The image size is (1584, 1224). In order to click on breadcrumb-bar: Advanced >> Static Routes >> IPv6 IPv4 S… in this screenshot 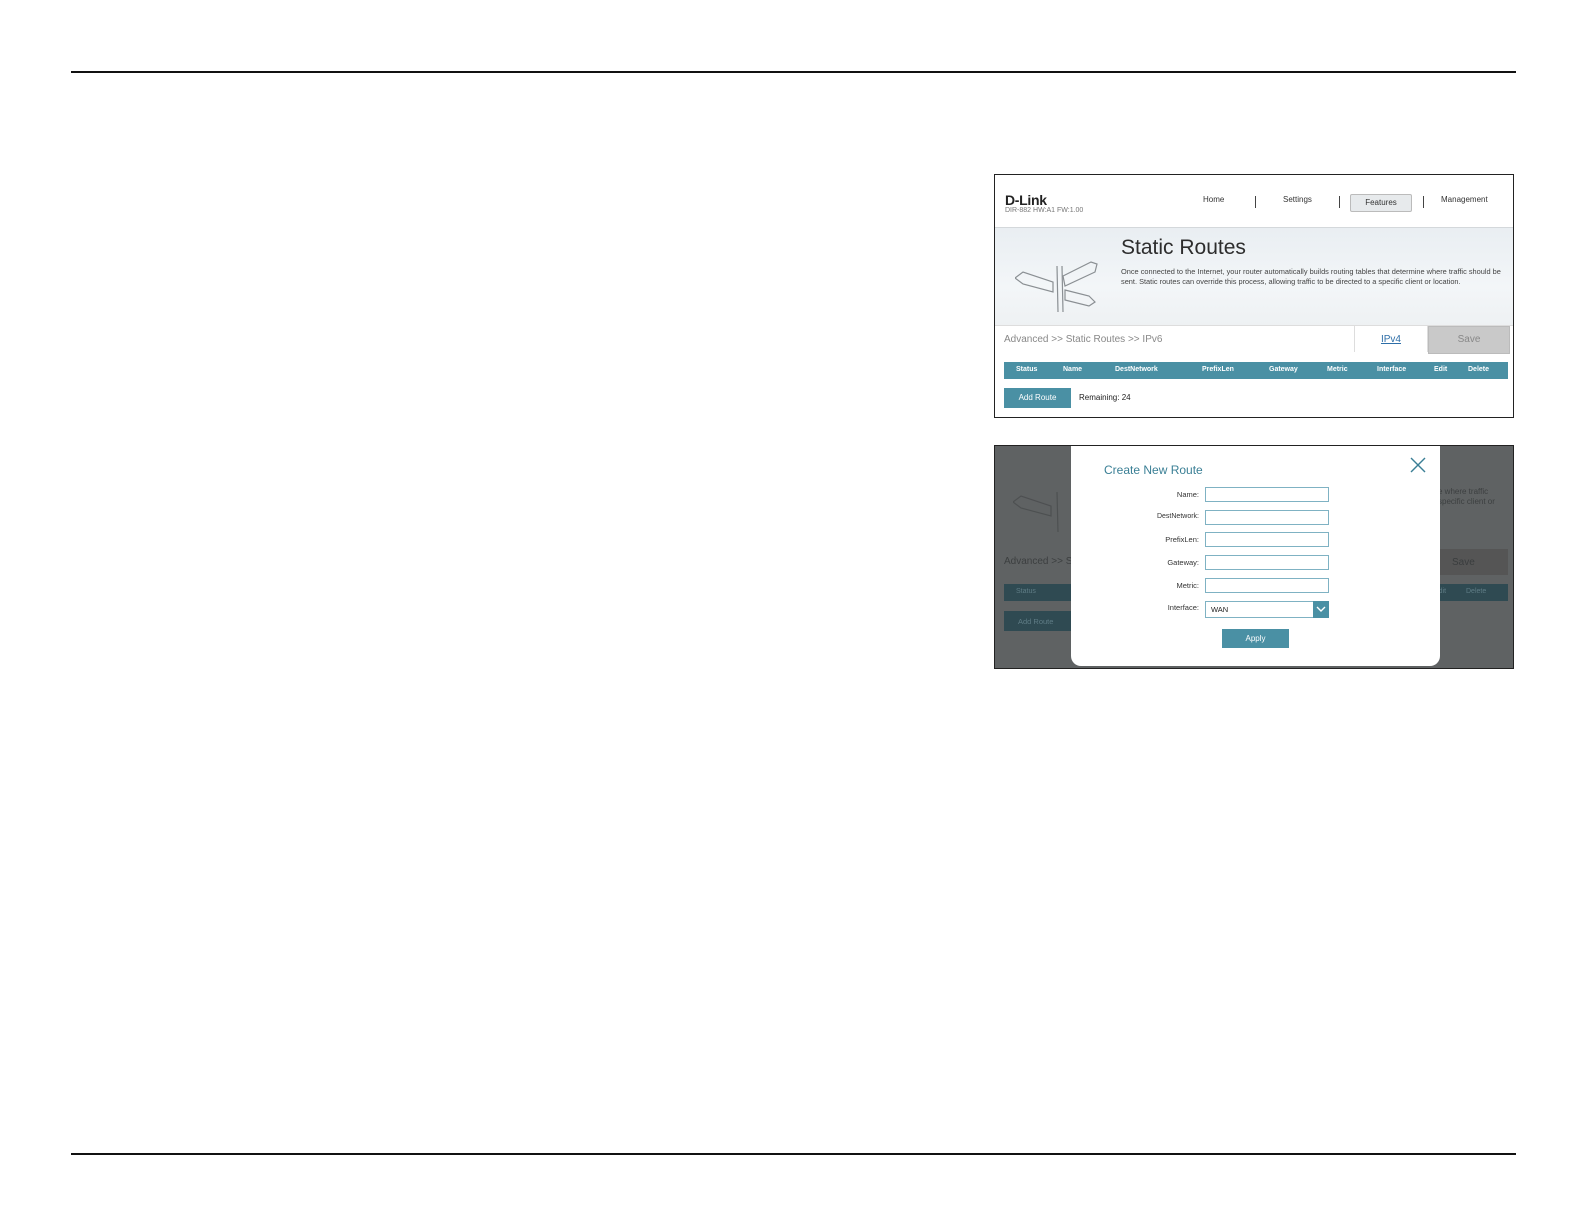, I will do `click(1254, 339)`.